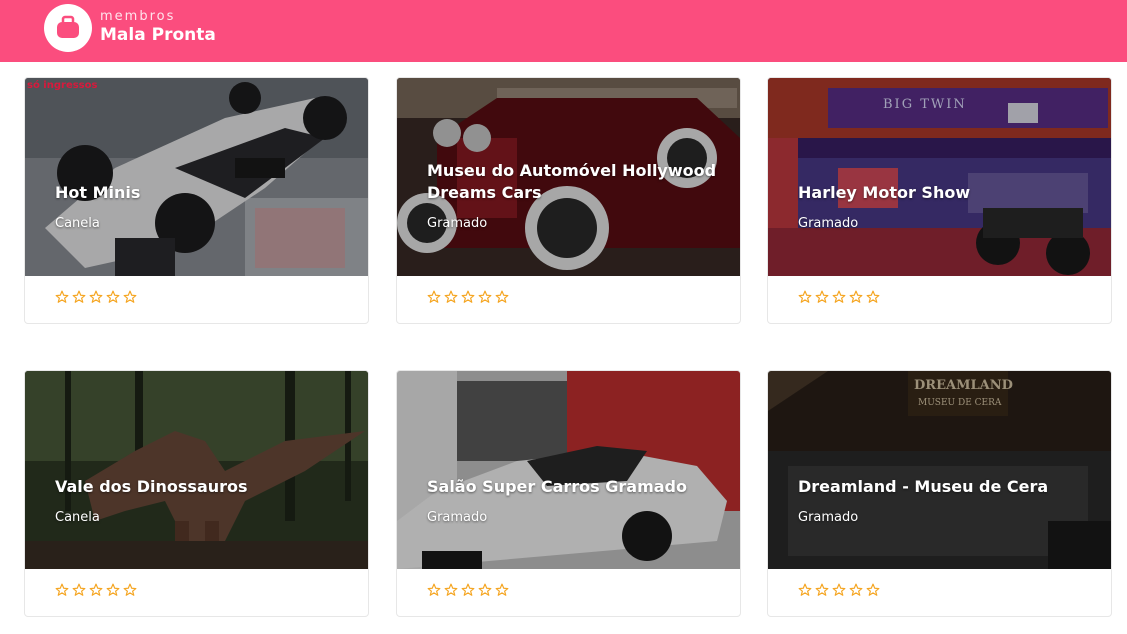  I want to click on card-title: Harley Motor Show, so click(884, 192).